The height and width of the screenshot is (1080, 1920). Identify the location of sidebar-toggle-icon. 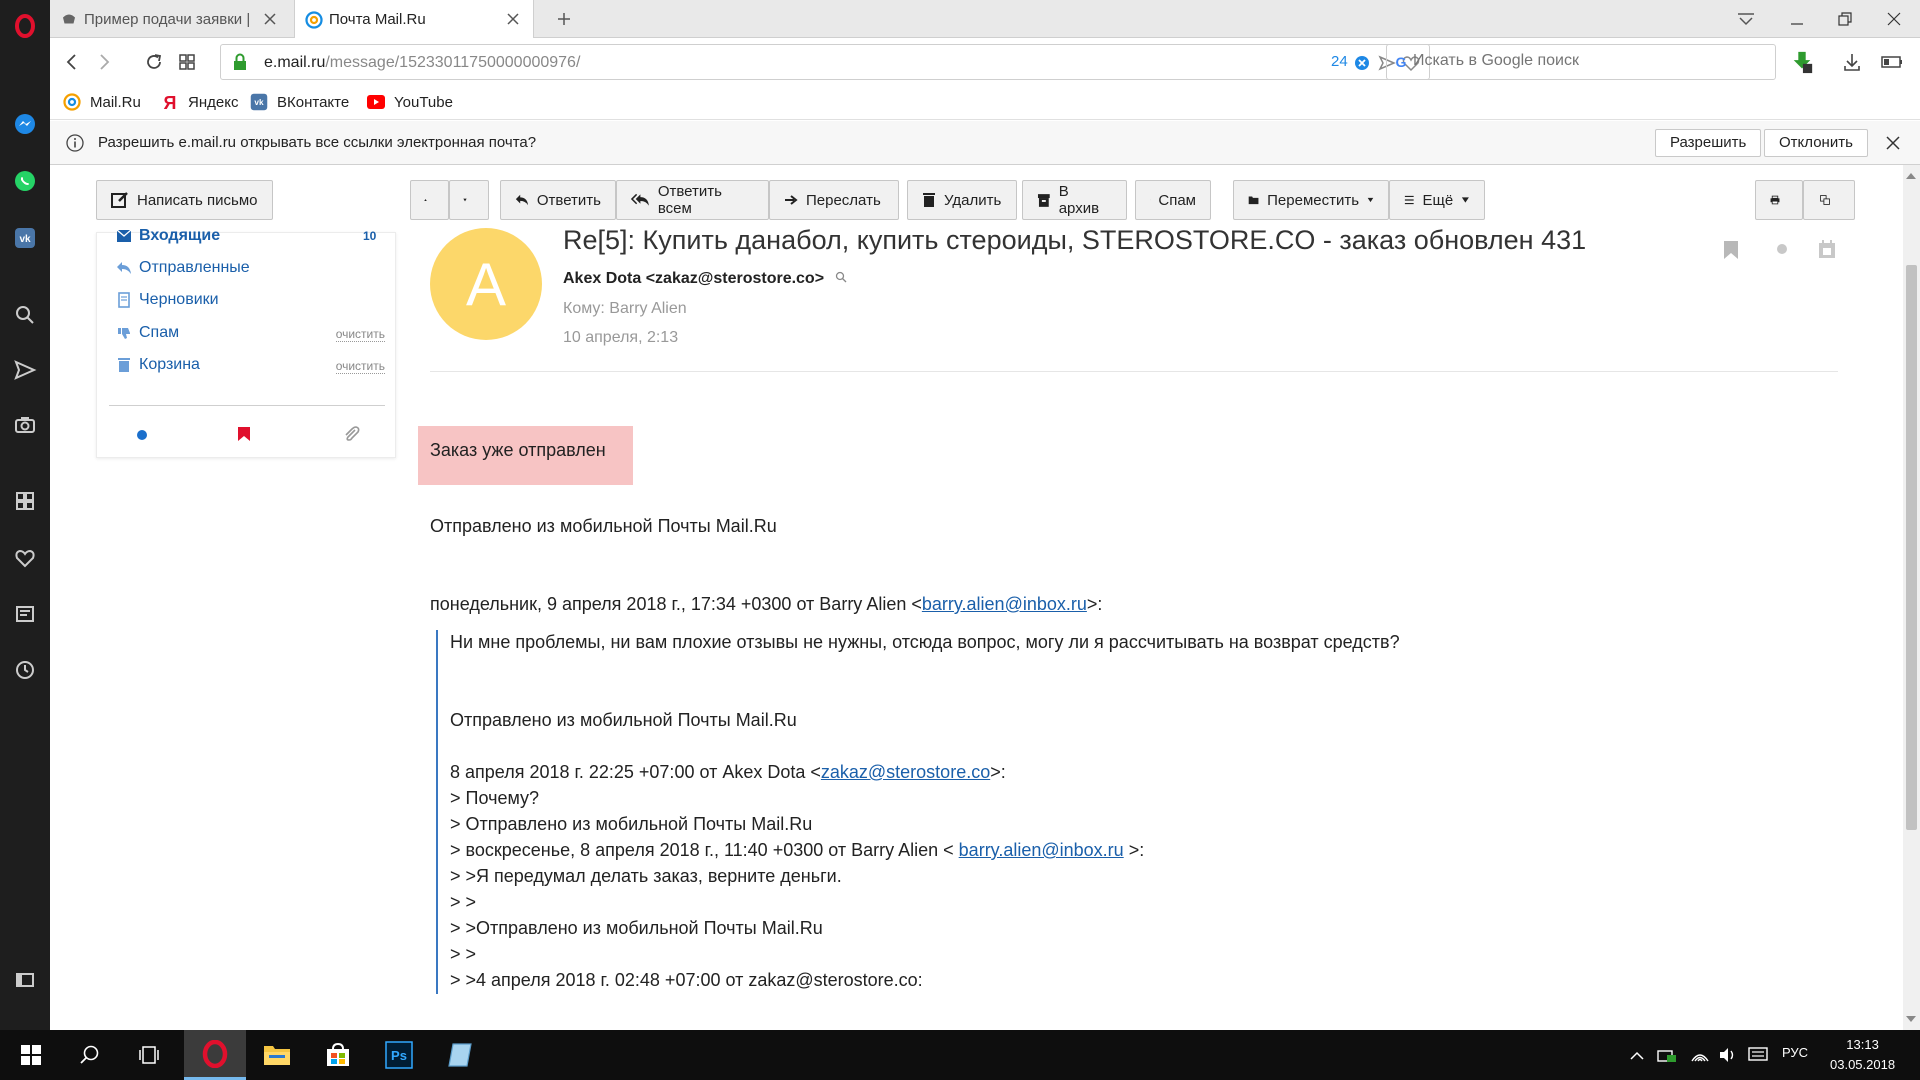
(25, 980).